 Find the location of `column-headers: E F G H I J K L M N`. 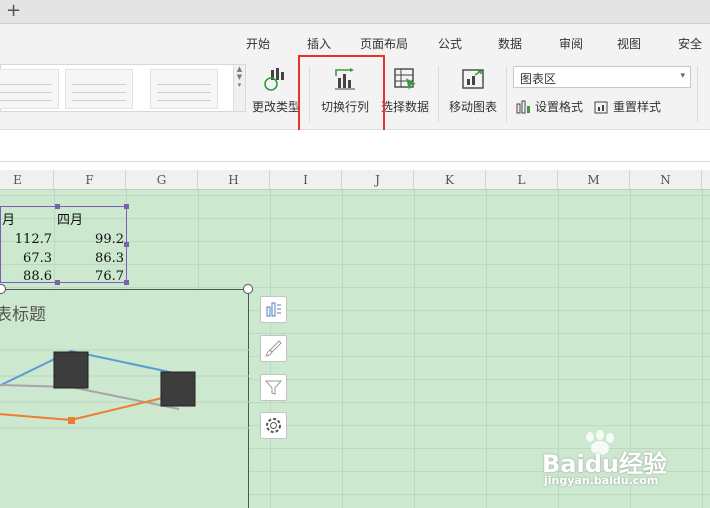

column-headers: E F G H I J K L M N is located at coordinates (355, 180).